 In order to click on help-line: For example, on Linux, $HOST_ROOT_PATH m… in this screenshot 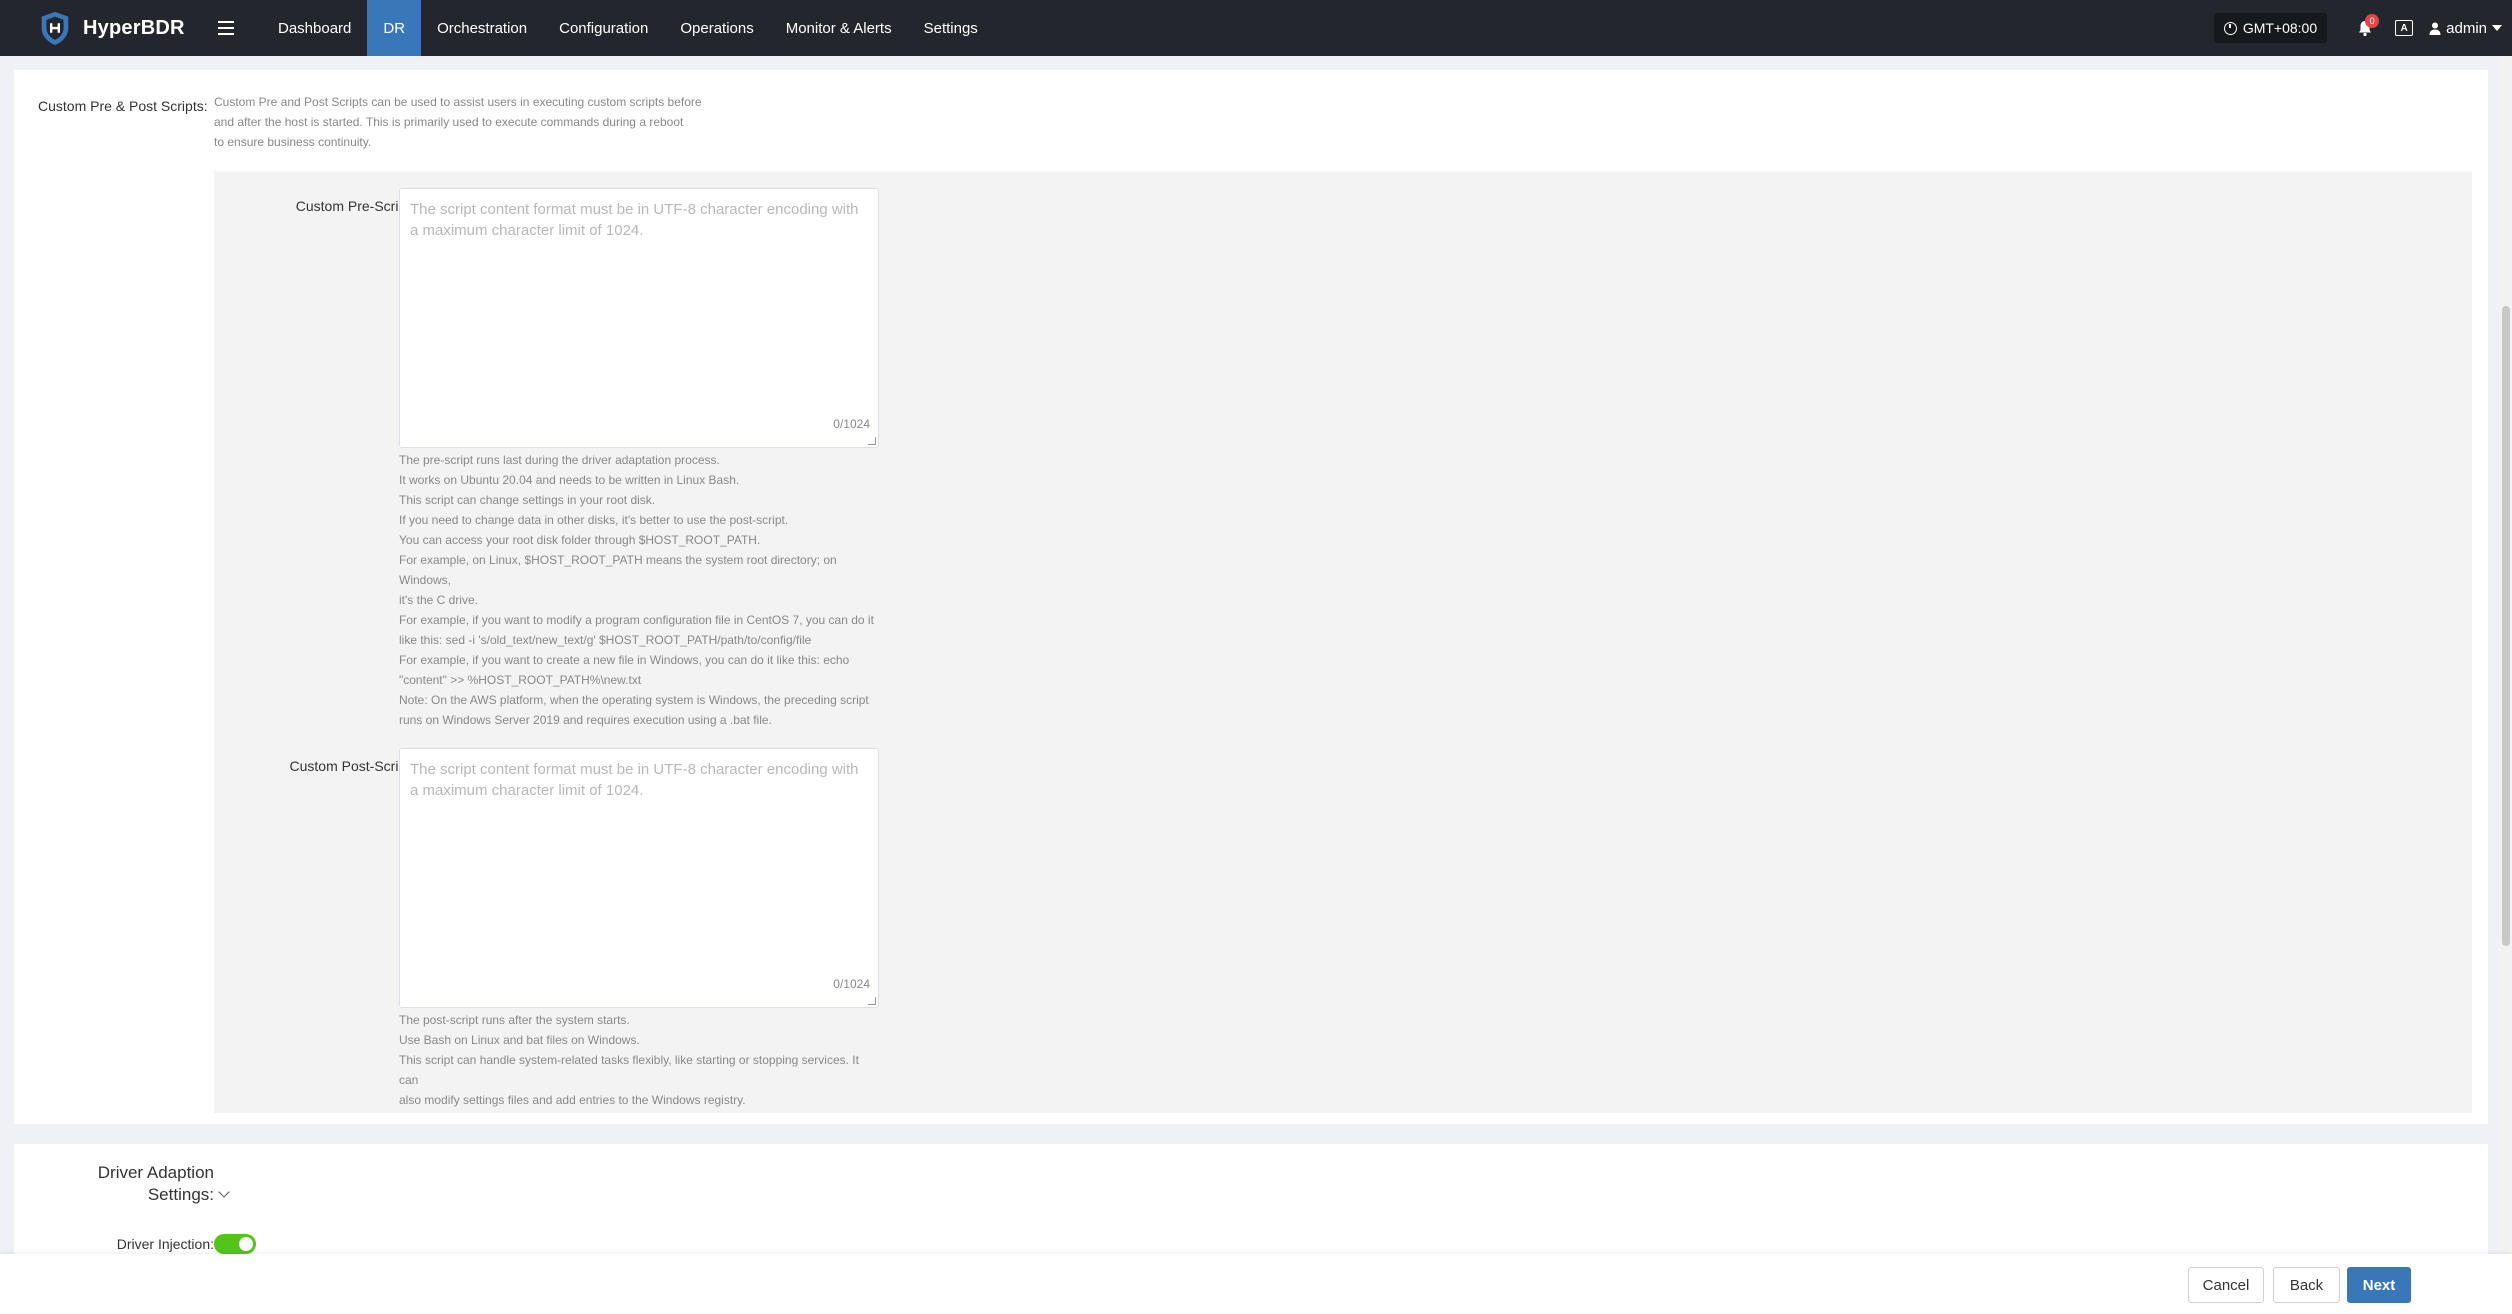, I will do `click(618, 570)`.